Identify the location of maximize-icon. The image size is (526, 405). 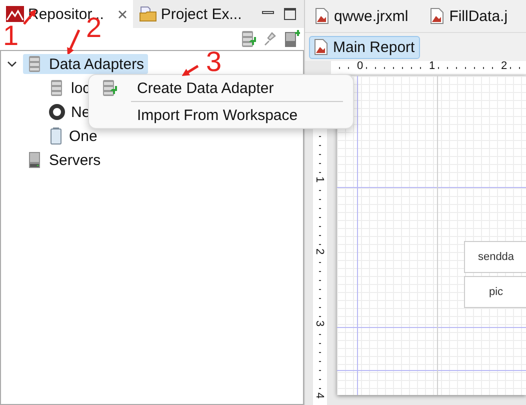
(290, 14).